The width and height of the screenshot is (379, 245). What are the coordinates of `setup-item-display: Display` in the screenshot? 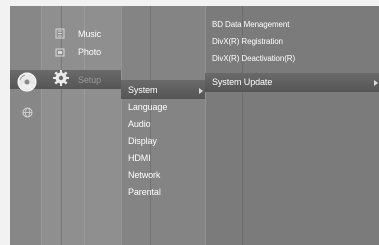 It's located at (142, 141).